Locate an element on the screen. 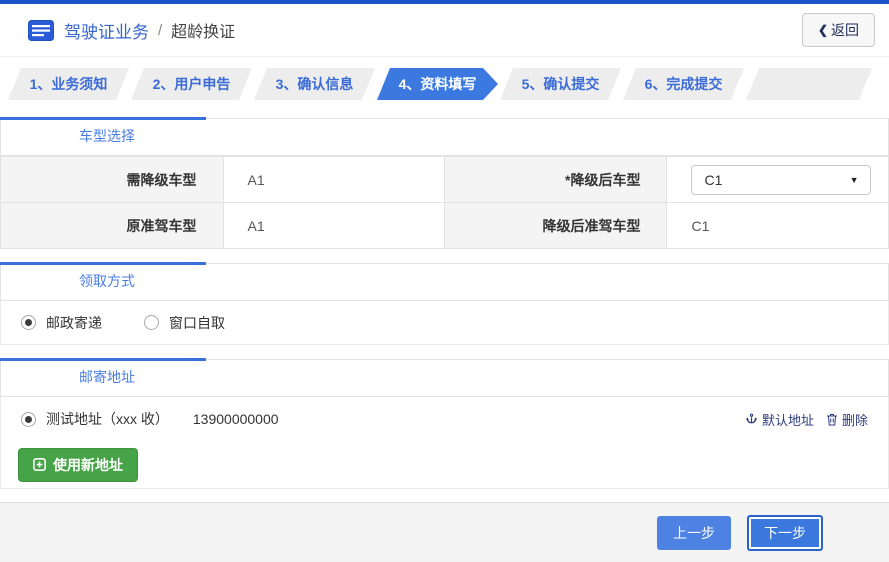 The width and height of the screenshot is (889, 562). breadcrumb-current: 超龄换证 is located at coordinates (203, 32).